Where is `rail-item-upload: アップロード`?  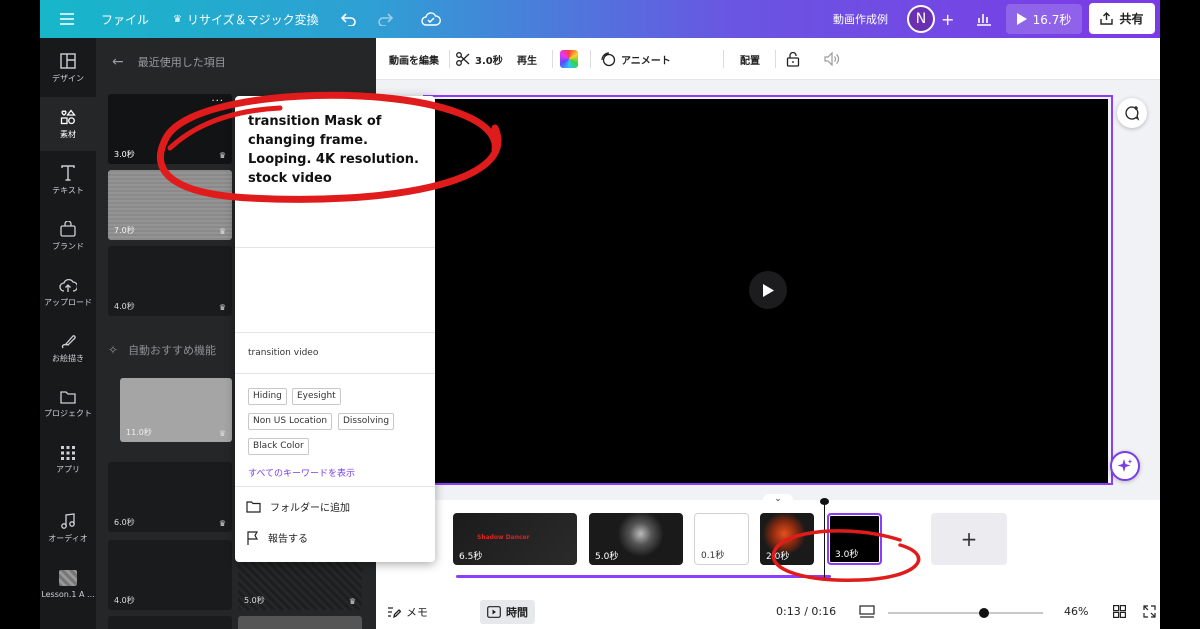
rail-item-upload: アップロード is located at coordinates (68, 292).